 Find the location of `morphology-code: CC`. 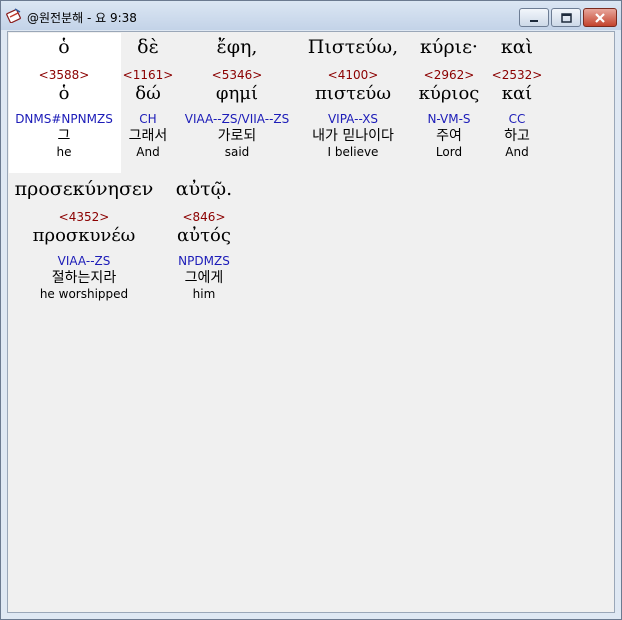

morphology-code: CC is located at coordinates (517, 119).